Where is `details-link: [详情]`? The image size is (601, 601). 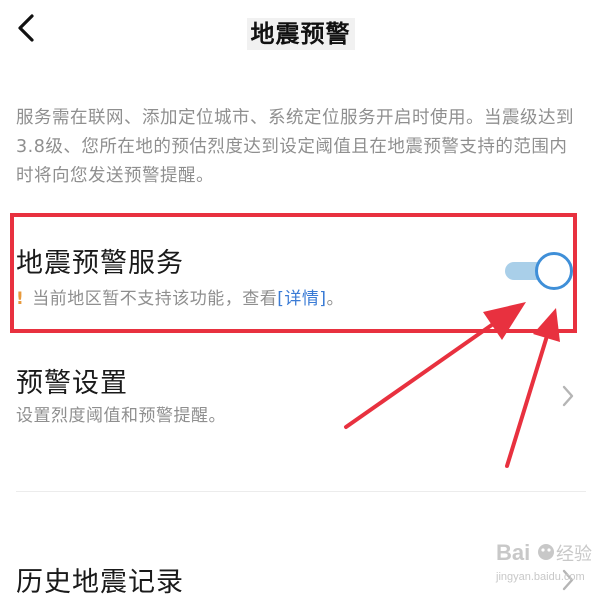 details-link: [详情] is located at coordinates (301, 299).